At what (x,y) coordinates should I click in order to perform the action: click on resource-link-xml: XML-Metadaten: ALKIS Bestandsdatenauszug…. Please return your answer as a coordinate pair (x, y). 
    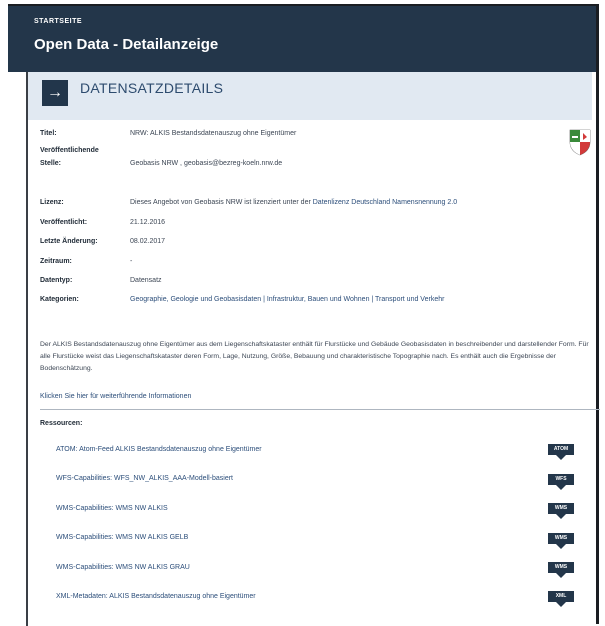
    Looking at the image, I should click on (156, 596).